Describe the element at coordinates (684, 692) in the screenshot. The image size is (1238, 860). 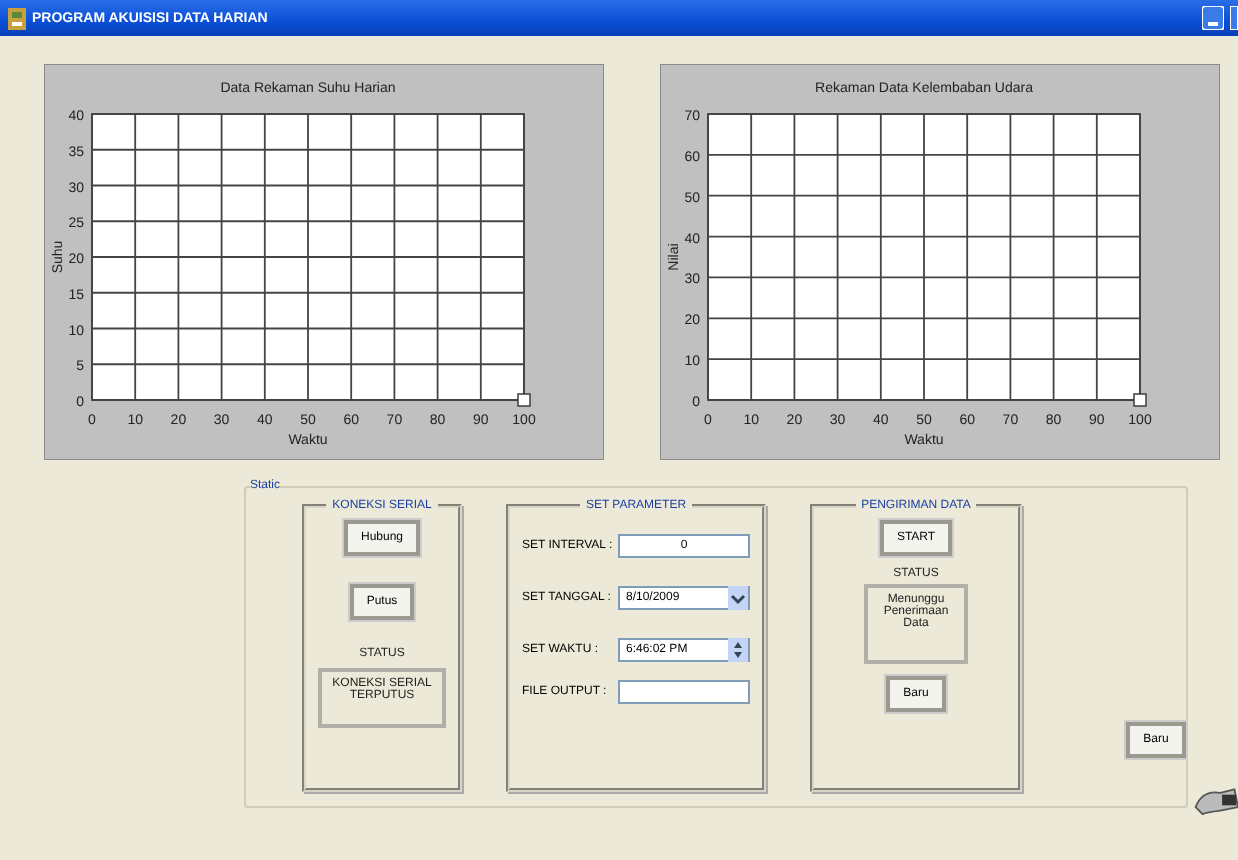
I see `input-field` at that location.